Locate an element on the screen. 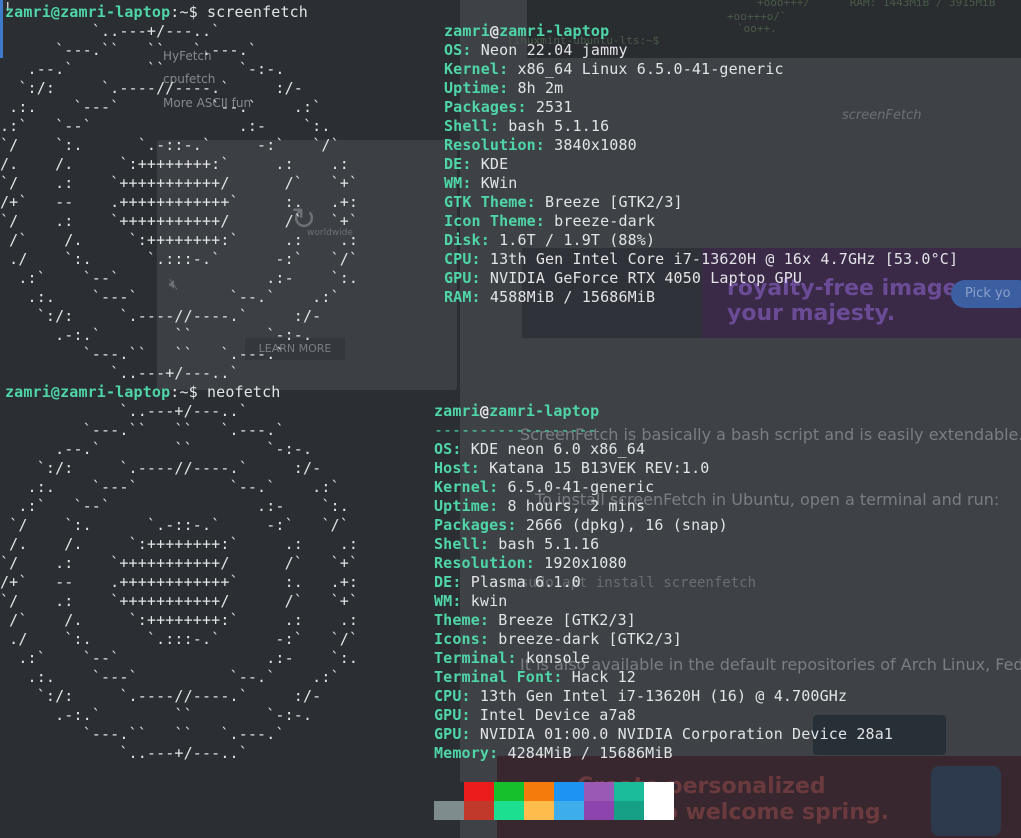 Image resolution: width=1021 pixels, height=838 pixels. info-line: Theme: Breeze [GTK2/3] is located at coordinates (535, 620).